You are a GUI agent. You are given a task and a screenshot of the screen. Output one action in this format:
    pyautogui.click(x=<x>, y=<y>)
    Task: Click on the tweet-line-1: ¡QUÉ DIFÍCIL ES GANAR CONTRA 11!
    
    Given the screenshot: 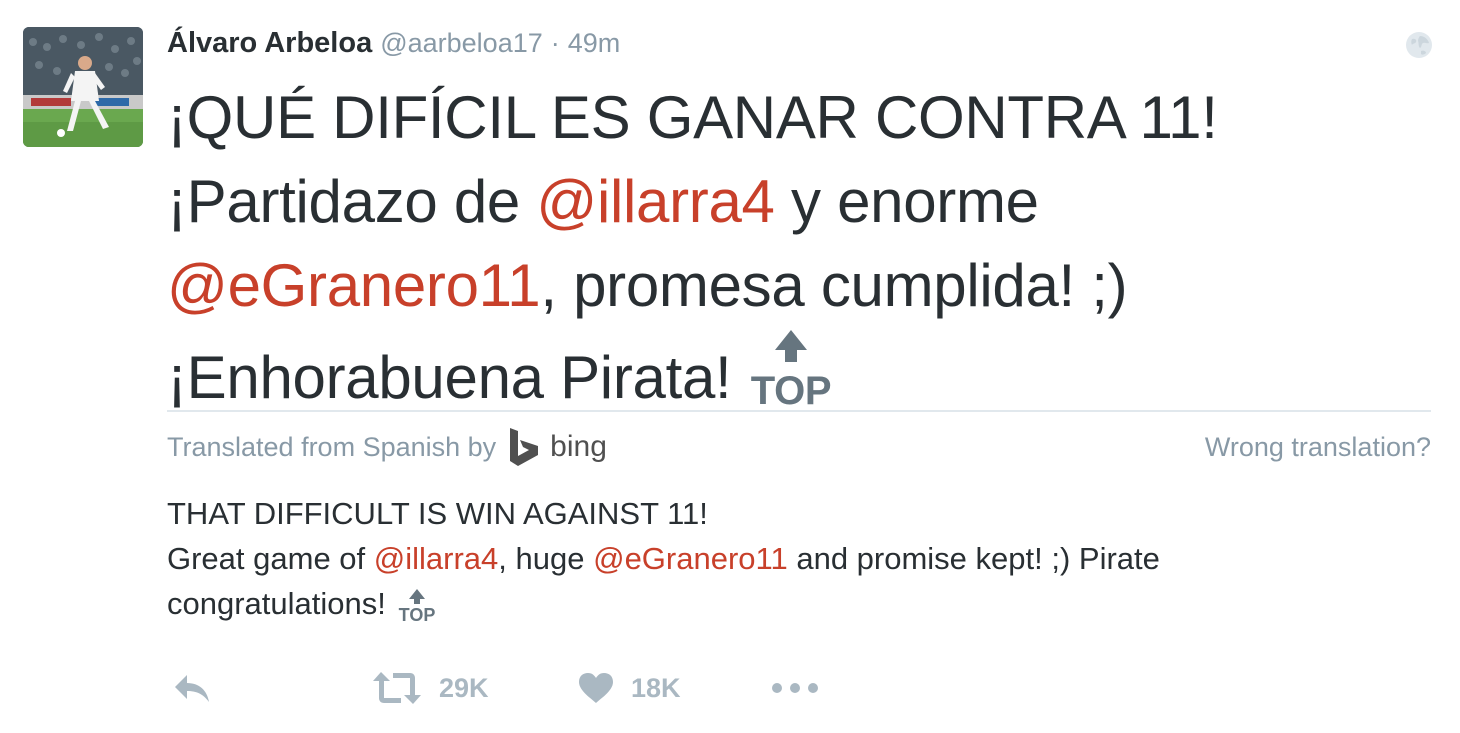 What is the action you would take?
    pyautogui.click(x=692, y=117)
    